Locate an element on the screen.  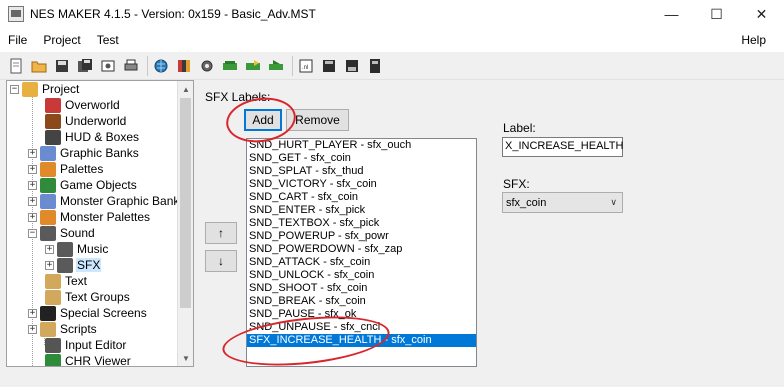
tree-item-palettes: + Palettes is located at coordinates (66, 169).